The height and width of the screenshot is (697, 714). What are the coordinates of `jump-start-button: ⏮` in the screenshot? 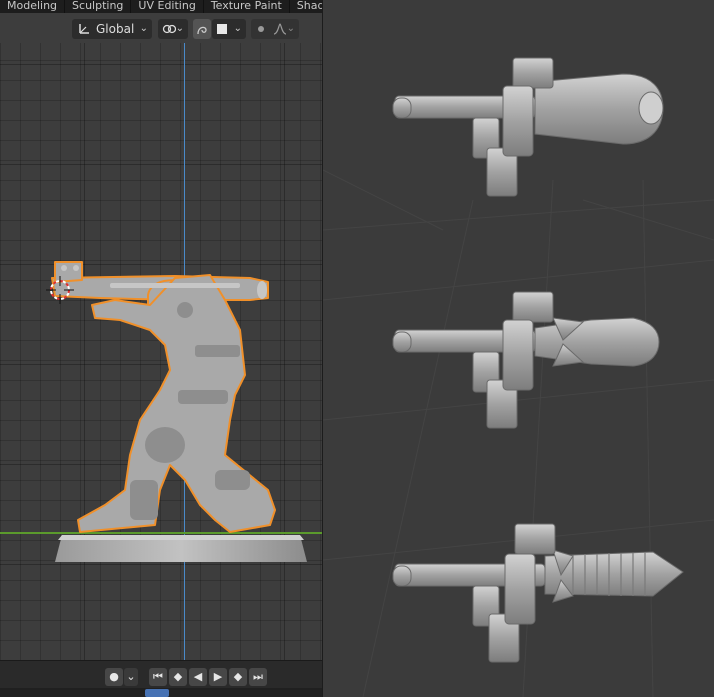 It's located at (158, 677).